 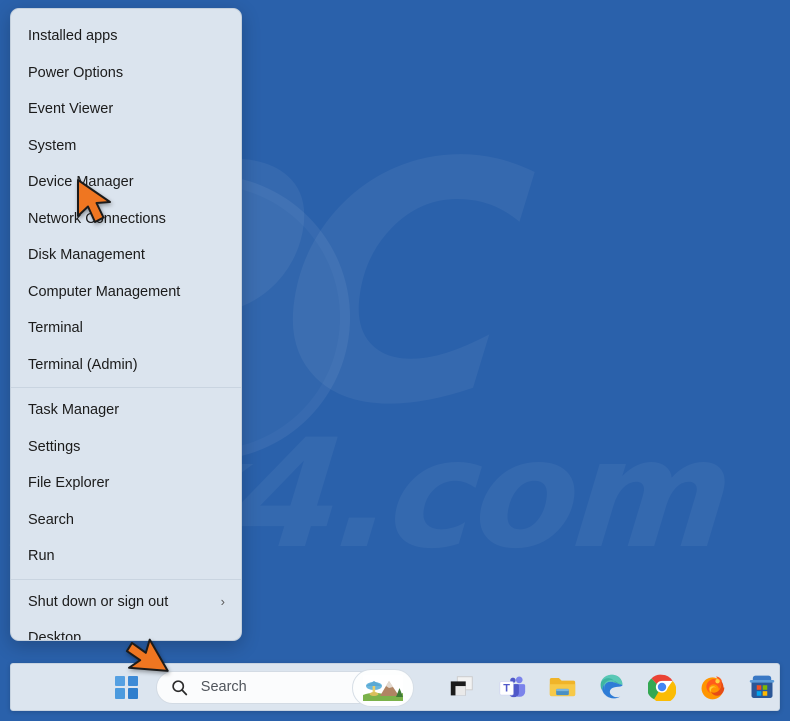 What do you see at coordinates (73, 36) in the screenshot?
I see `menu-item-label: Installed apps` at bounding box center [73, 36].